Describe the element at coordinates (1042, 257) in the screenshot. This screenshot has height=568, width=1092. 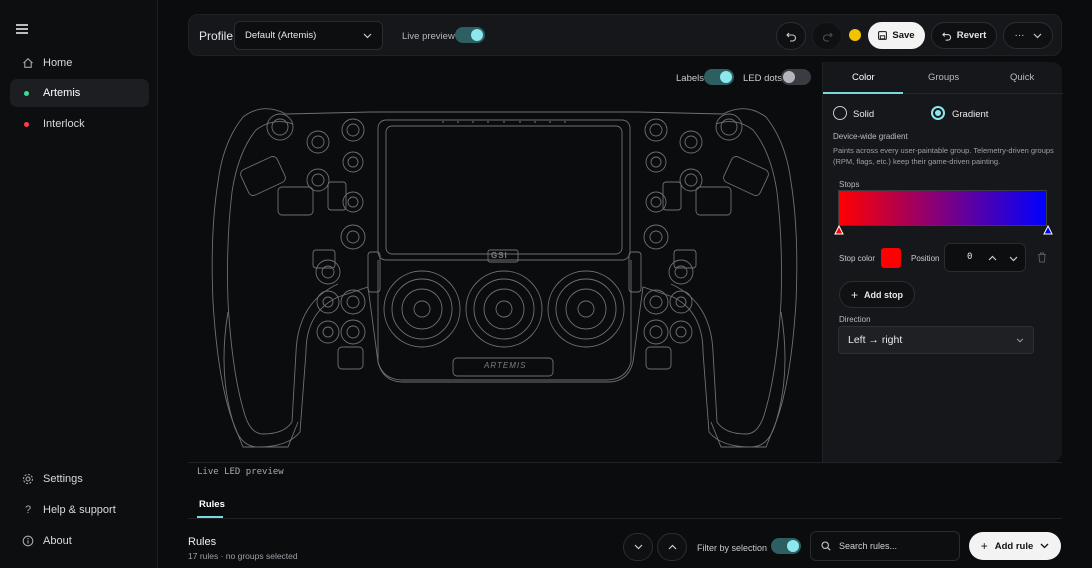
I see `trash-icon` at that location.